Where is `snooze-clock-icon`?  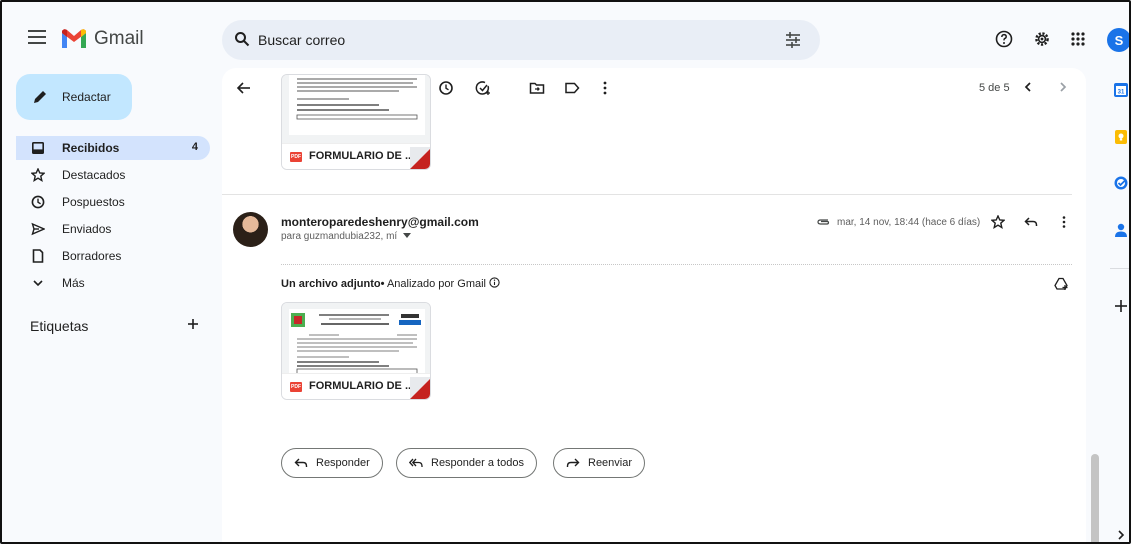 snooze-clock-icon is located at coordinates (446, 88).